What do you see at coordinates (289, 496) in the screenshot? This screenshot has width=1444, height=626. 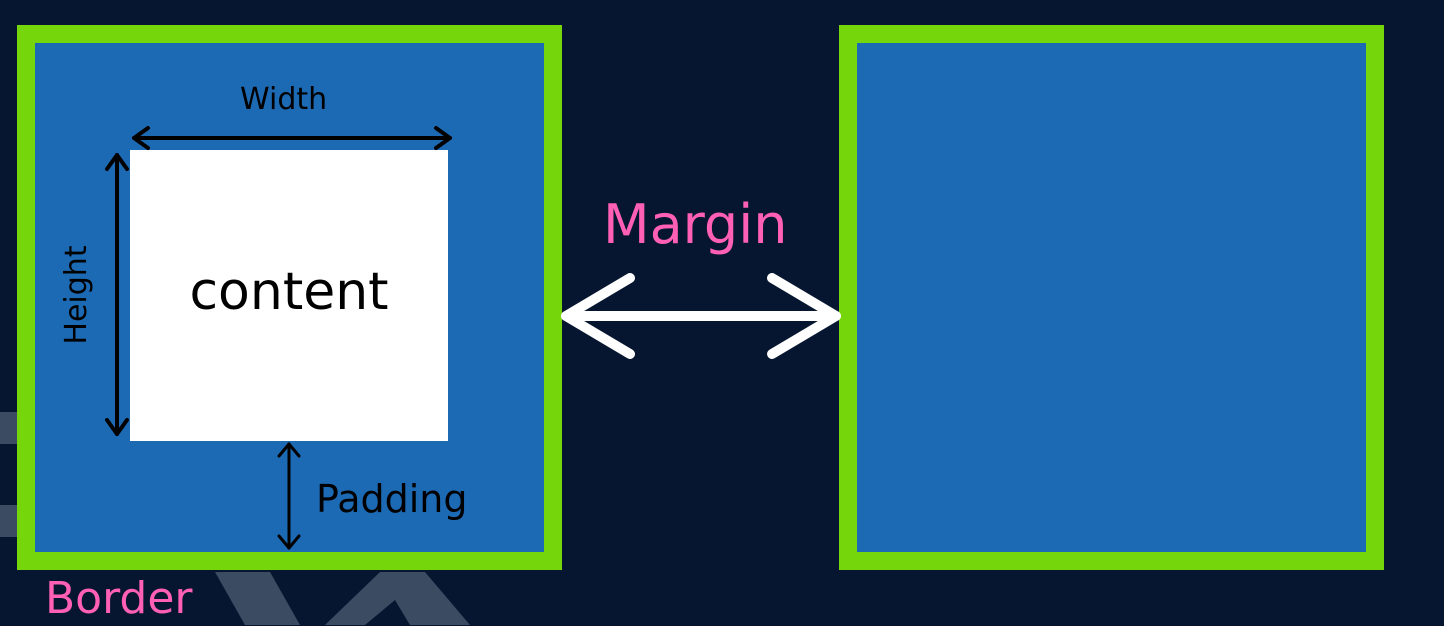 I see `padding-arrow` at bounding box center [289, 496].